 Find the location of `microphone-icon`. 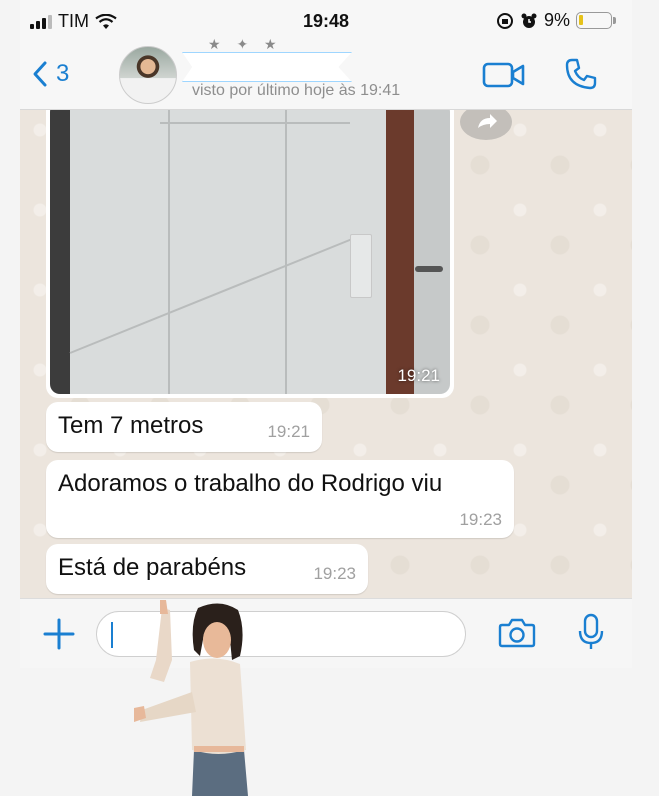

microphone-icon is located at coordinates (591, 631).